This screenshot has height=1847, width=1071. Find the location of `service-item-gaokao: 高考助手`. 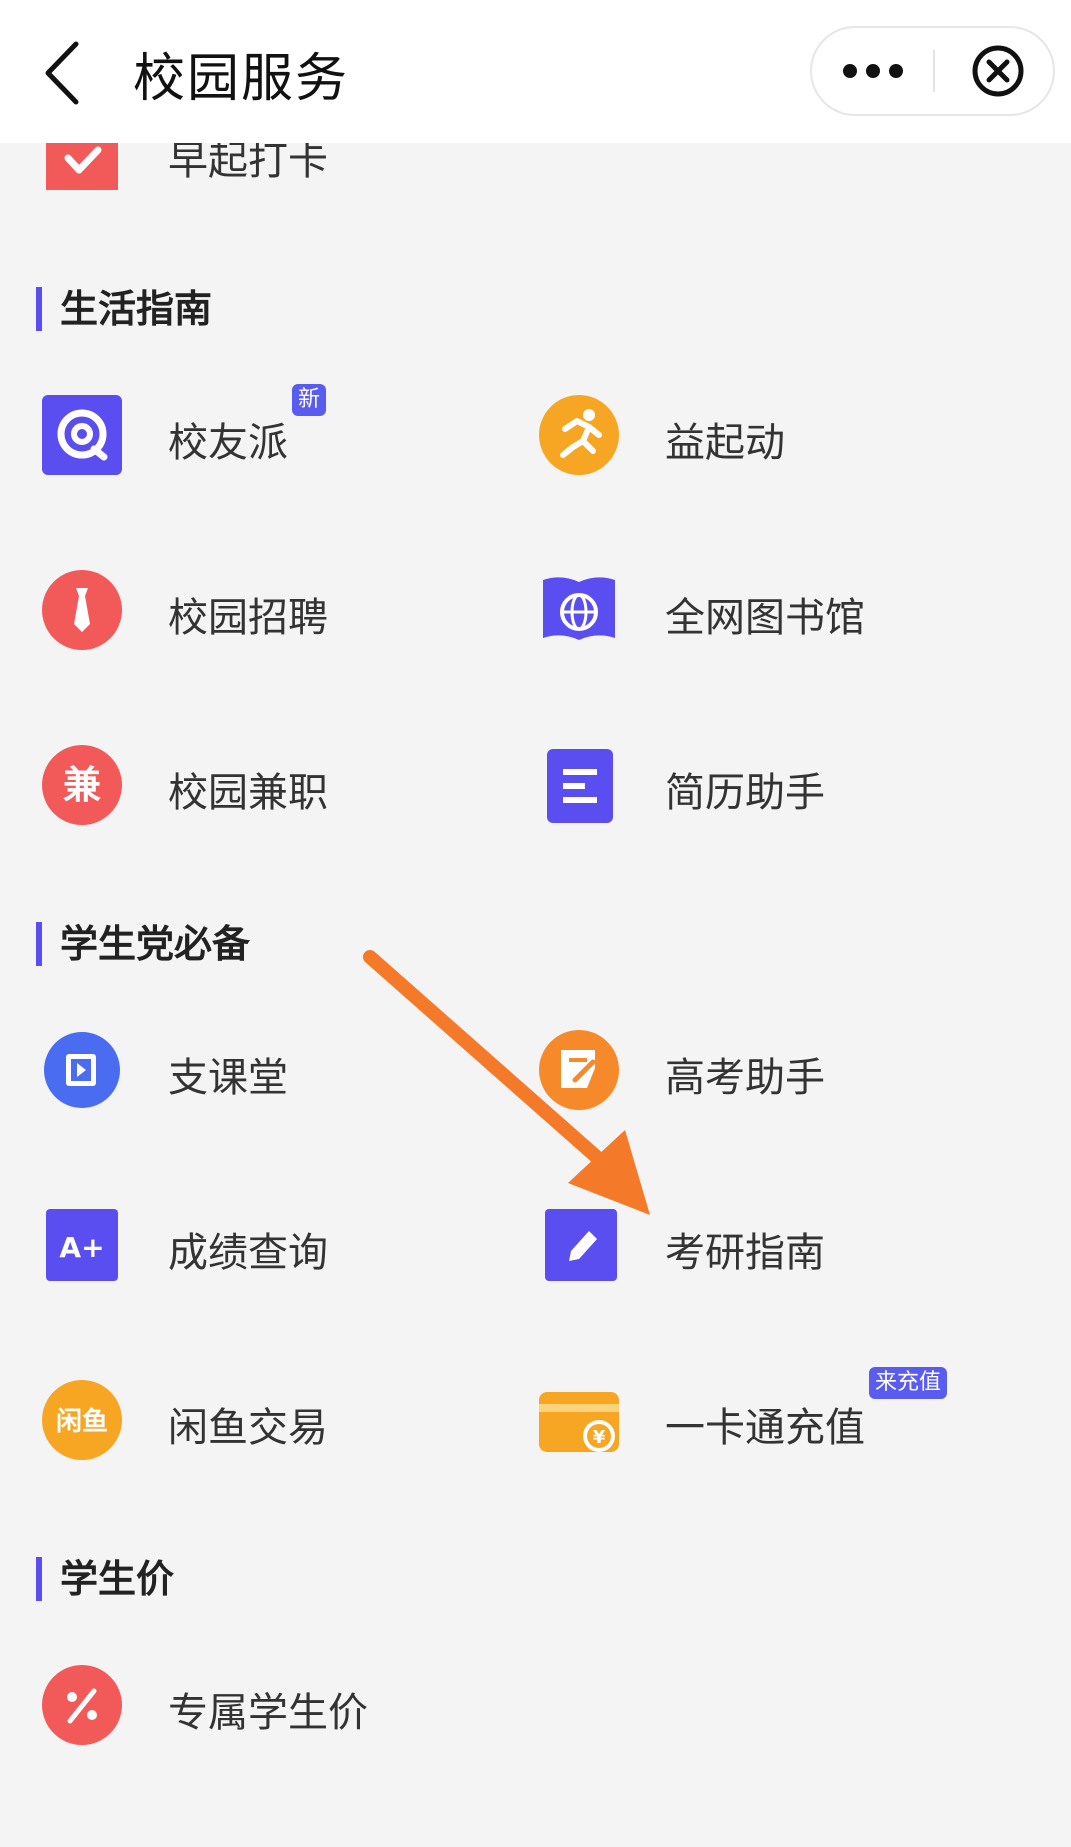

service-item-gaokao: 高考助手 is located at coordinates (779, 1070).